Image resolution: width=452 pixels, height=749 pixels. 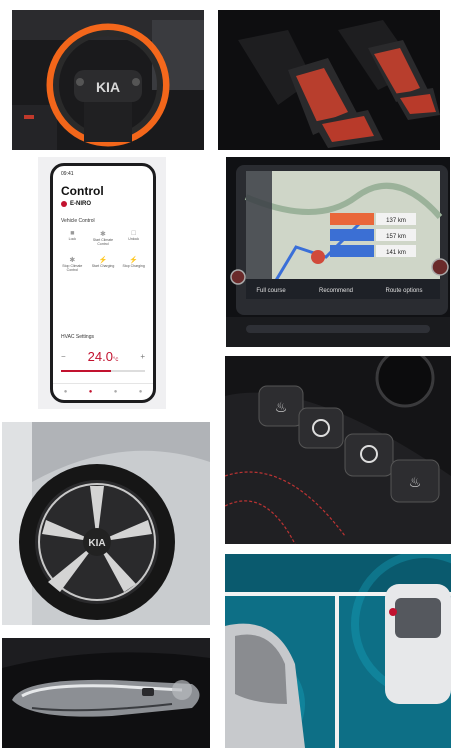 I want to click on parking-sensor-image, so click(x=338, y=651).